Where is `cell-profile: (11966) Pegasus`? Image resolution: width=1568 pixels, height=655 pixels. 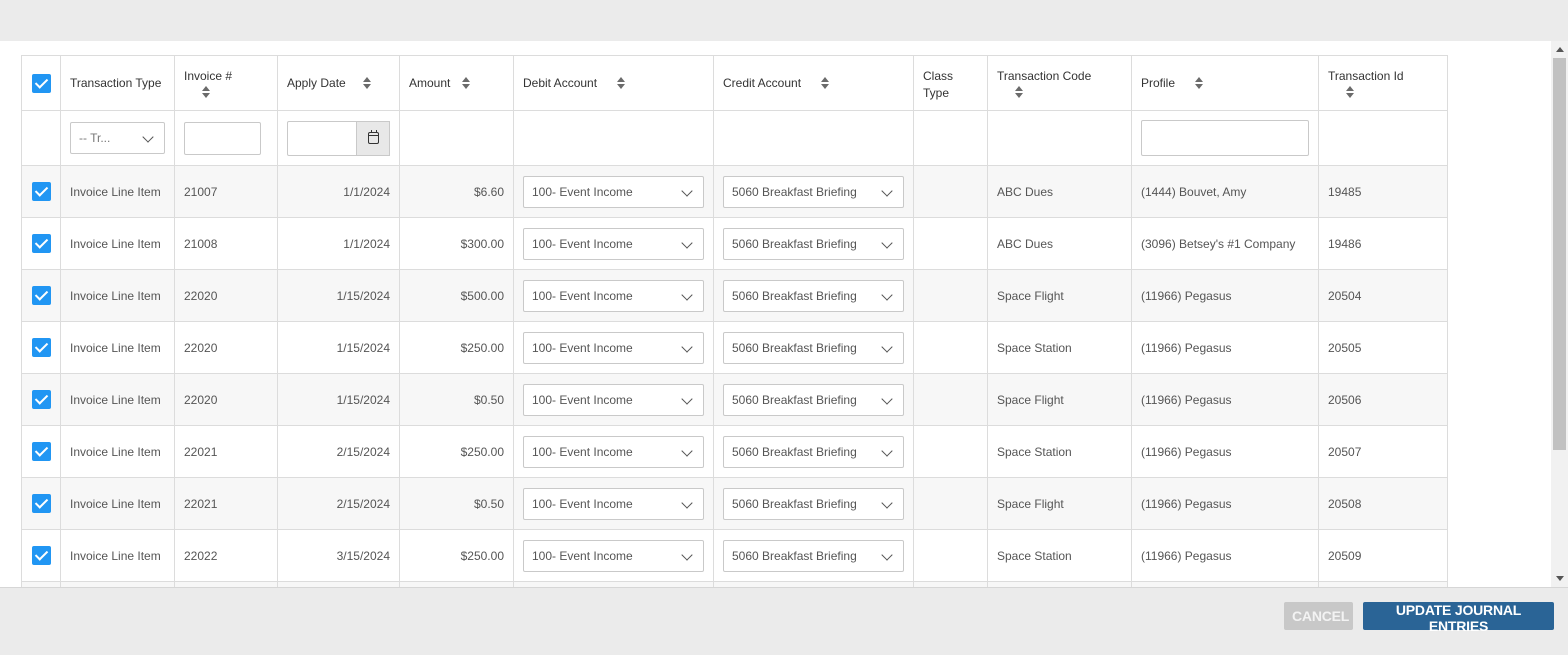
cell-profile: (11966) Pegasus is located at coordinates (1225, 555).